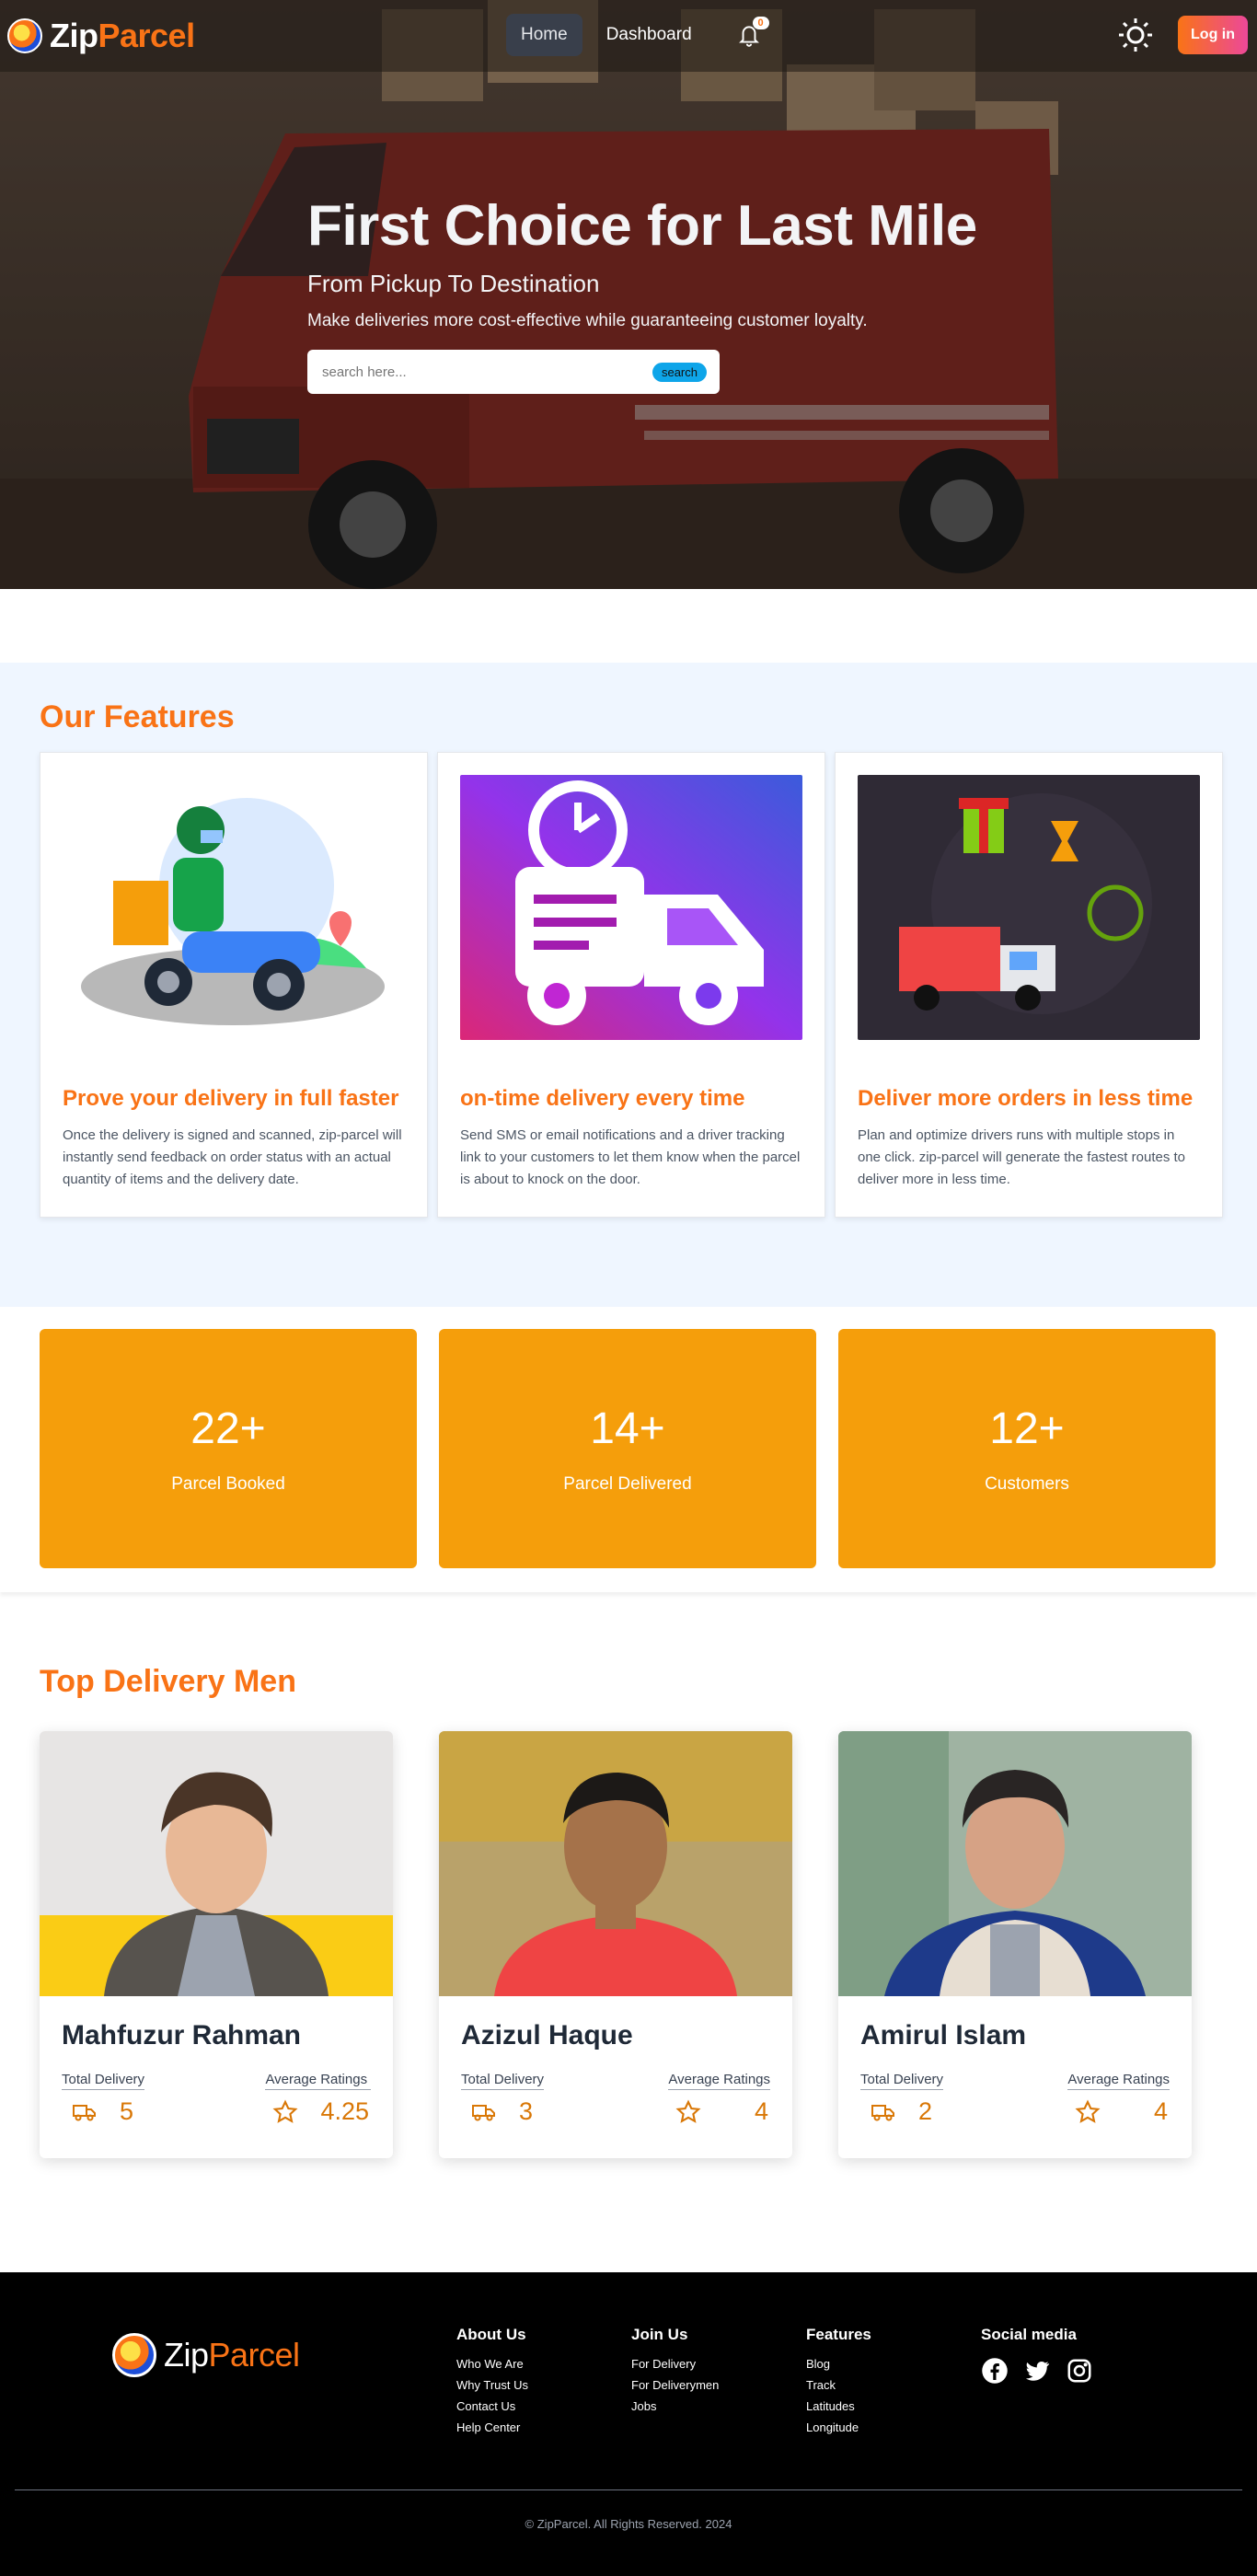 The image size is (1257, 2576). Describe the element at coordinates (718, 2364) in the screenshot. I see `footer-link: For Delivery` at that location.